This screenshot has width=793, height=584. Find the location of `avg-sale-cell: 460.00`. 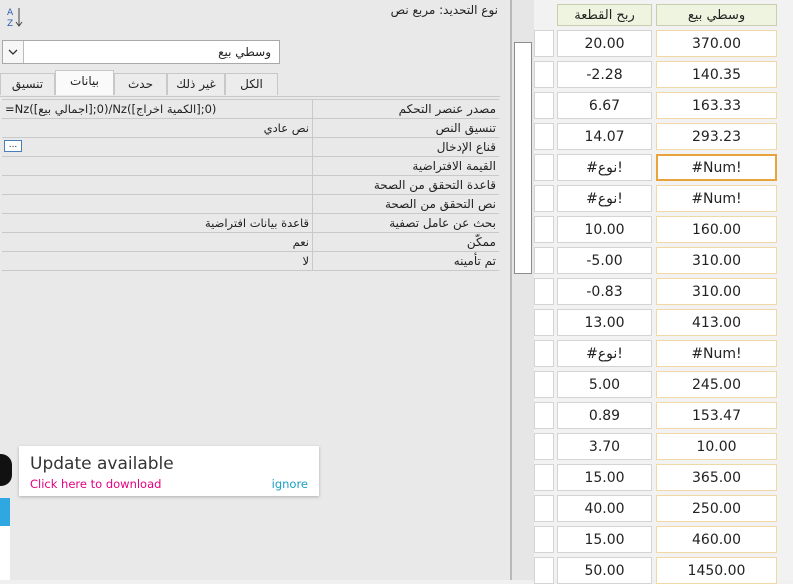

avg-sale-cell: 460.00 is located at coordinates (716, 539).